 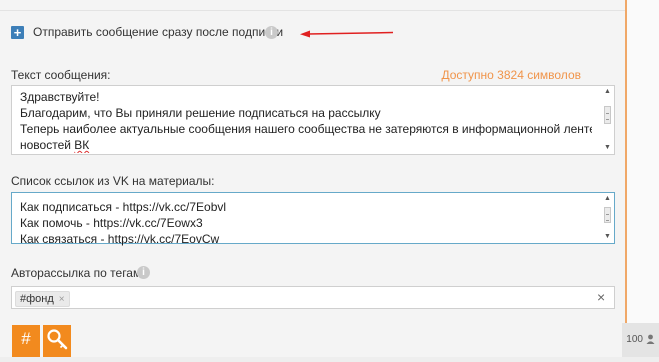 I want to click on links-scrollbar: ▲ ▼, so click(x=607, y=218).